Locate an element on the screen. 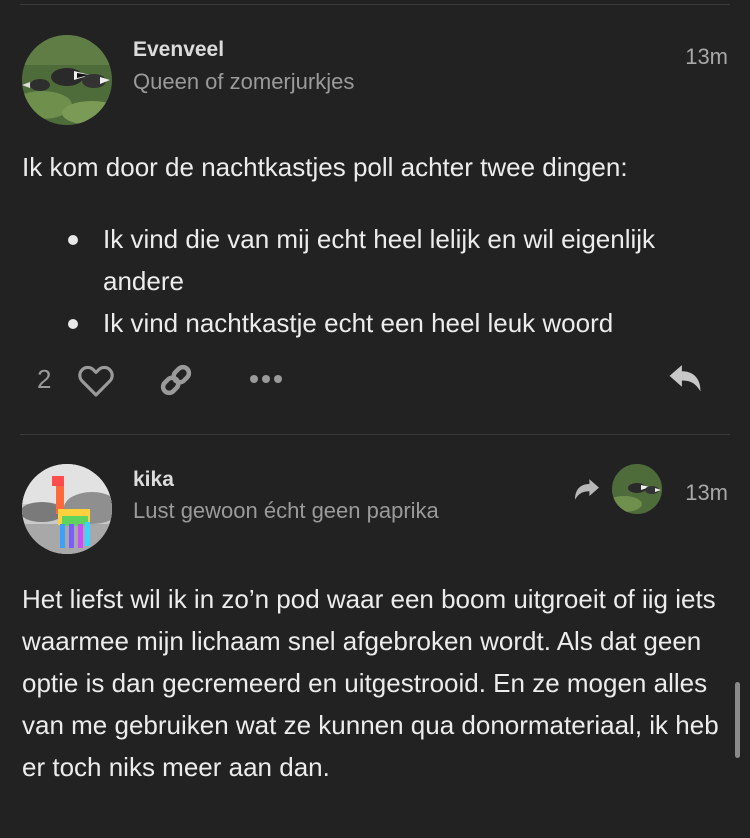  reply-arrow-icon is located at coordinates (587, 492).